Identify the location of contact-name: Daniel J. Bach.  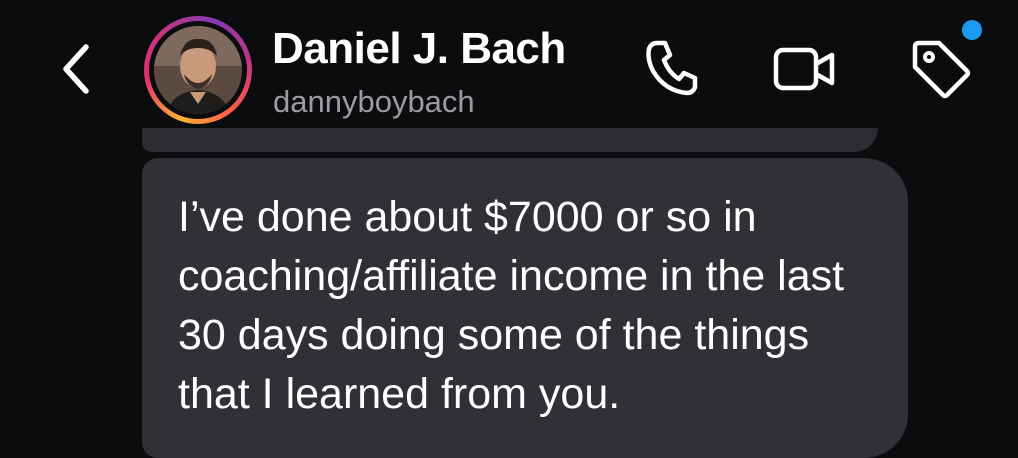
(419, 49).